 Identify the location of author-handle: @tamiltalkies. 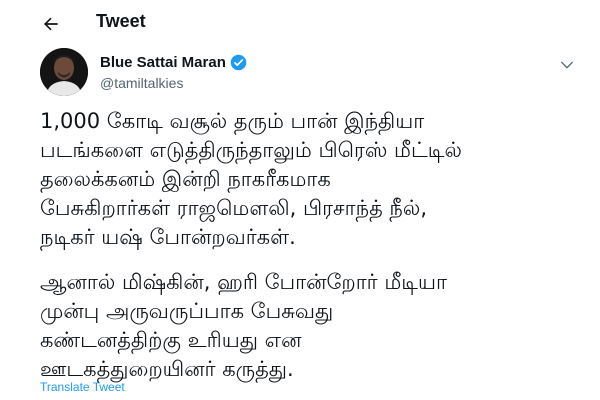
(141, 83).